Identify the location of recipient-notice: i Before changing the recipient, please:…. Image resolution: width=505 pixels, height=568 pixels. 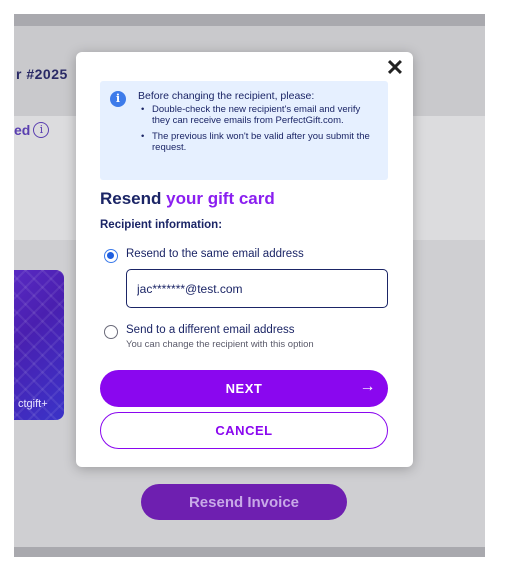
(244, 130).